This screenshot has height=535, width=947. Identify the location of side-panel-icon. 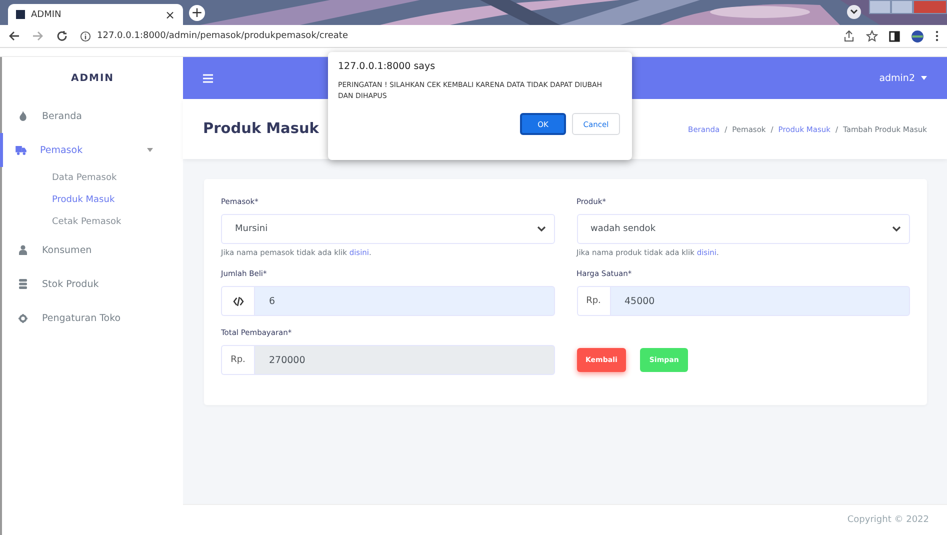
(894, 36).